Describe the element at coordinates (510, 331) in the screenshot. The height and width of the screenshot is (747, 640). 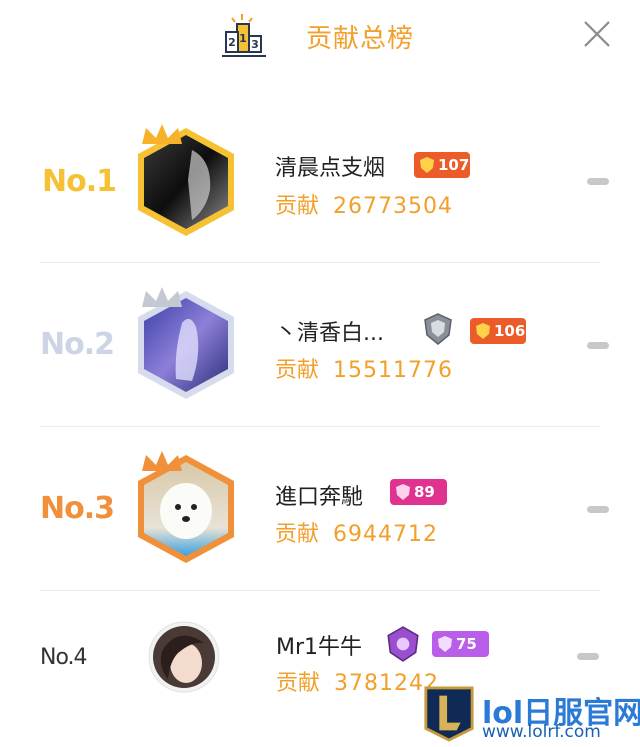
I see `level-value: 106` at that location.